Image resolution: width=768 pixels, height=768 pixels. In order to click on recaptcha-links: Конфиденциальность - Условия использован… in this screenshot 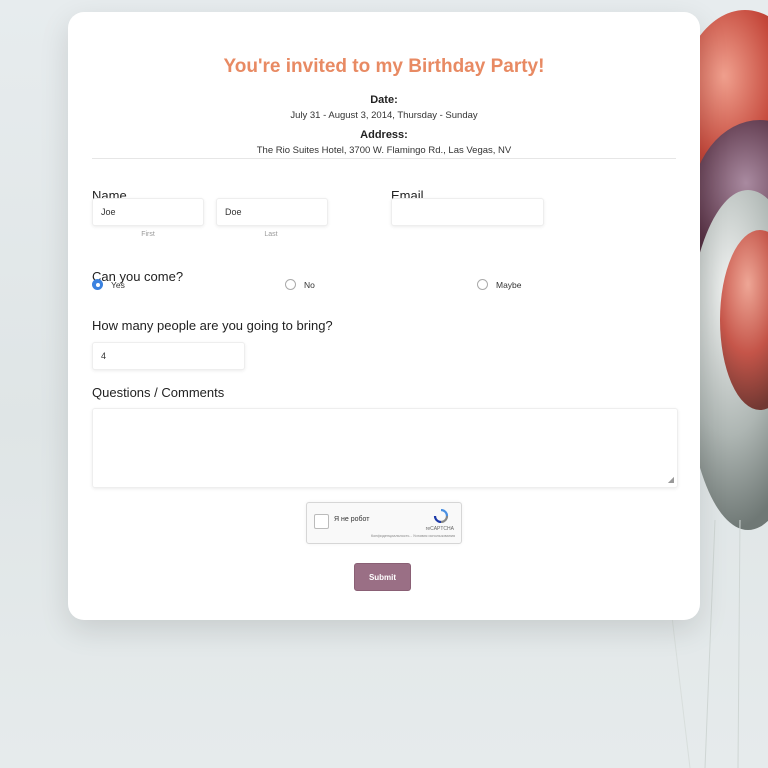, I will do `click(413, 536)`.